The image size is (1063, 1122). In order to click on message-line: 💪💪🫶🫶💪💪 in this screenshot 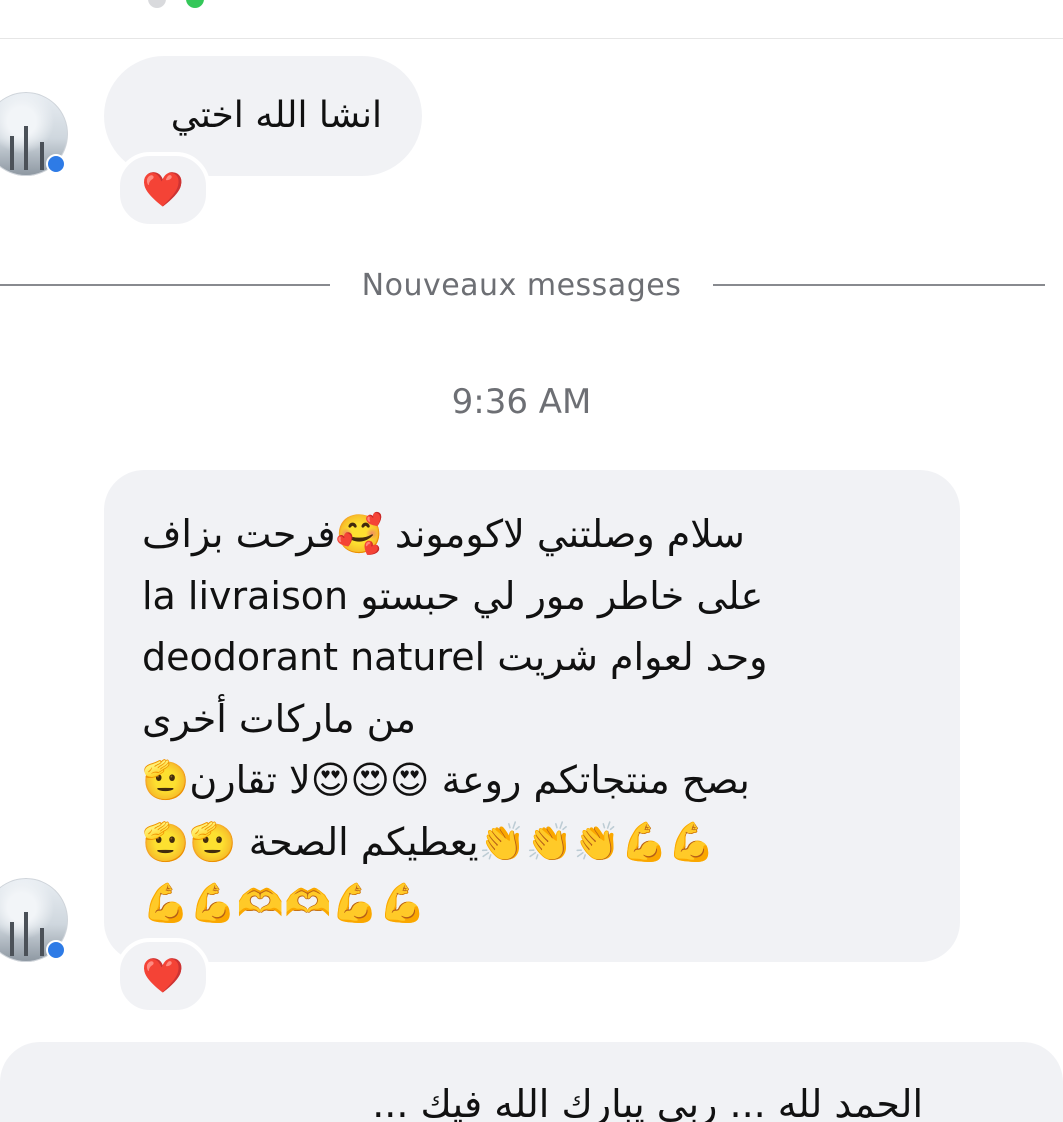, I will do `click(284, 903)`.